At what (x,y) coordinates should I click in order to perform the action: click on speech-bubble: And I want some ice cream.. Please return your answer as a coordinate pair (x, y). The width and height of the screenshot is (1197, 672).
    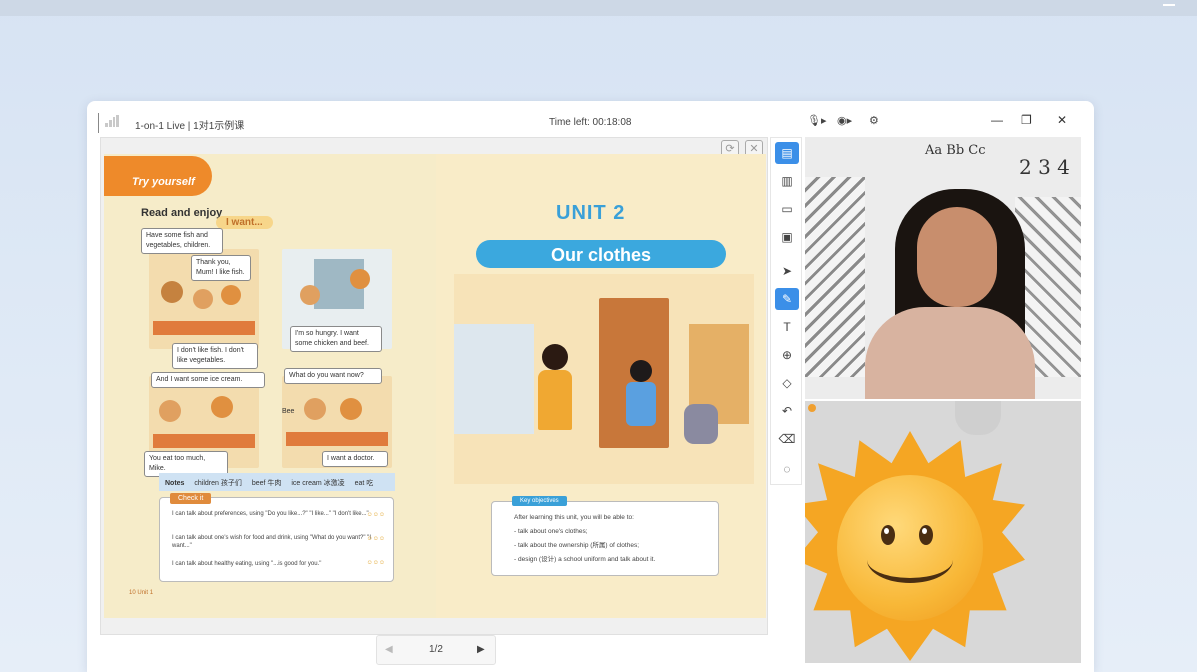
    Looking at the image, I should click on (208, 380).